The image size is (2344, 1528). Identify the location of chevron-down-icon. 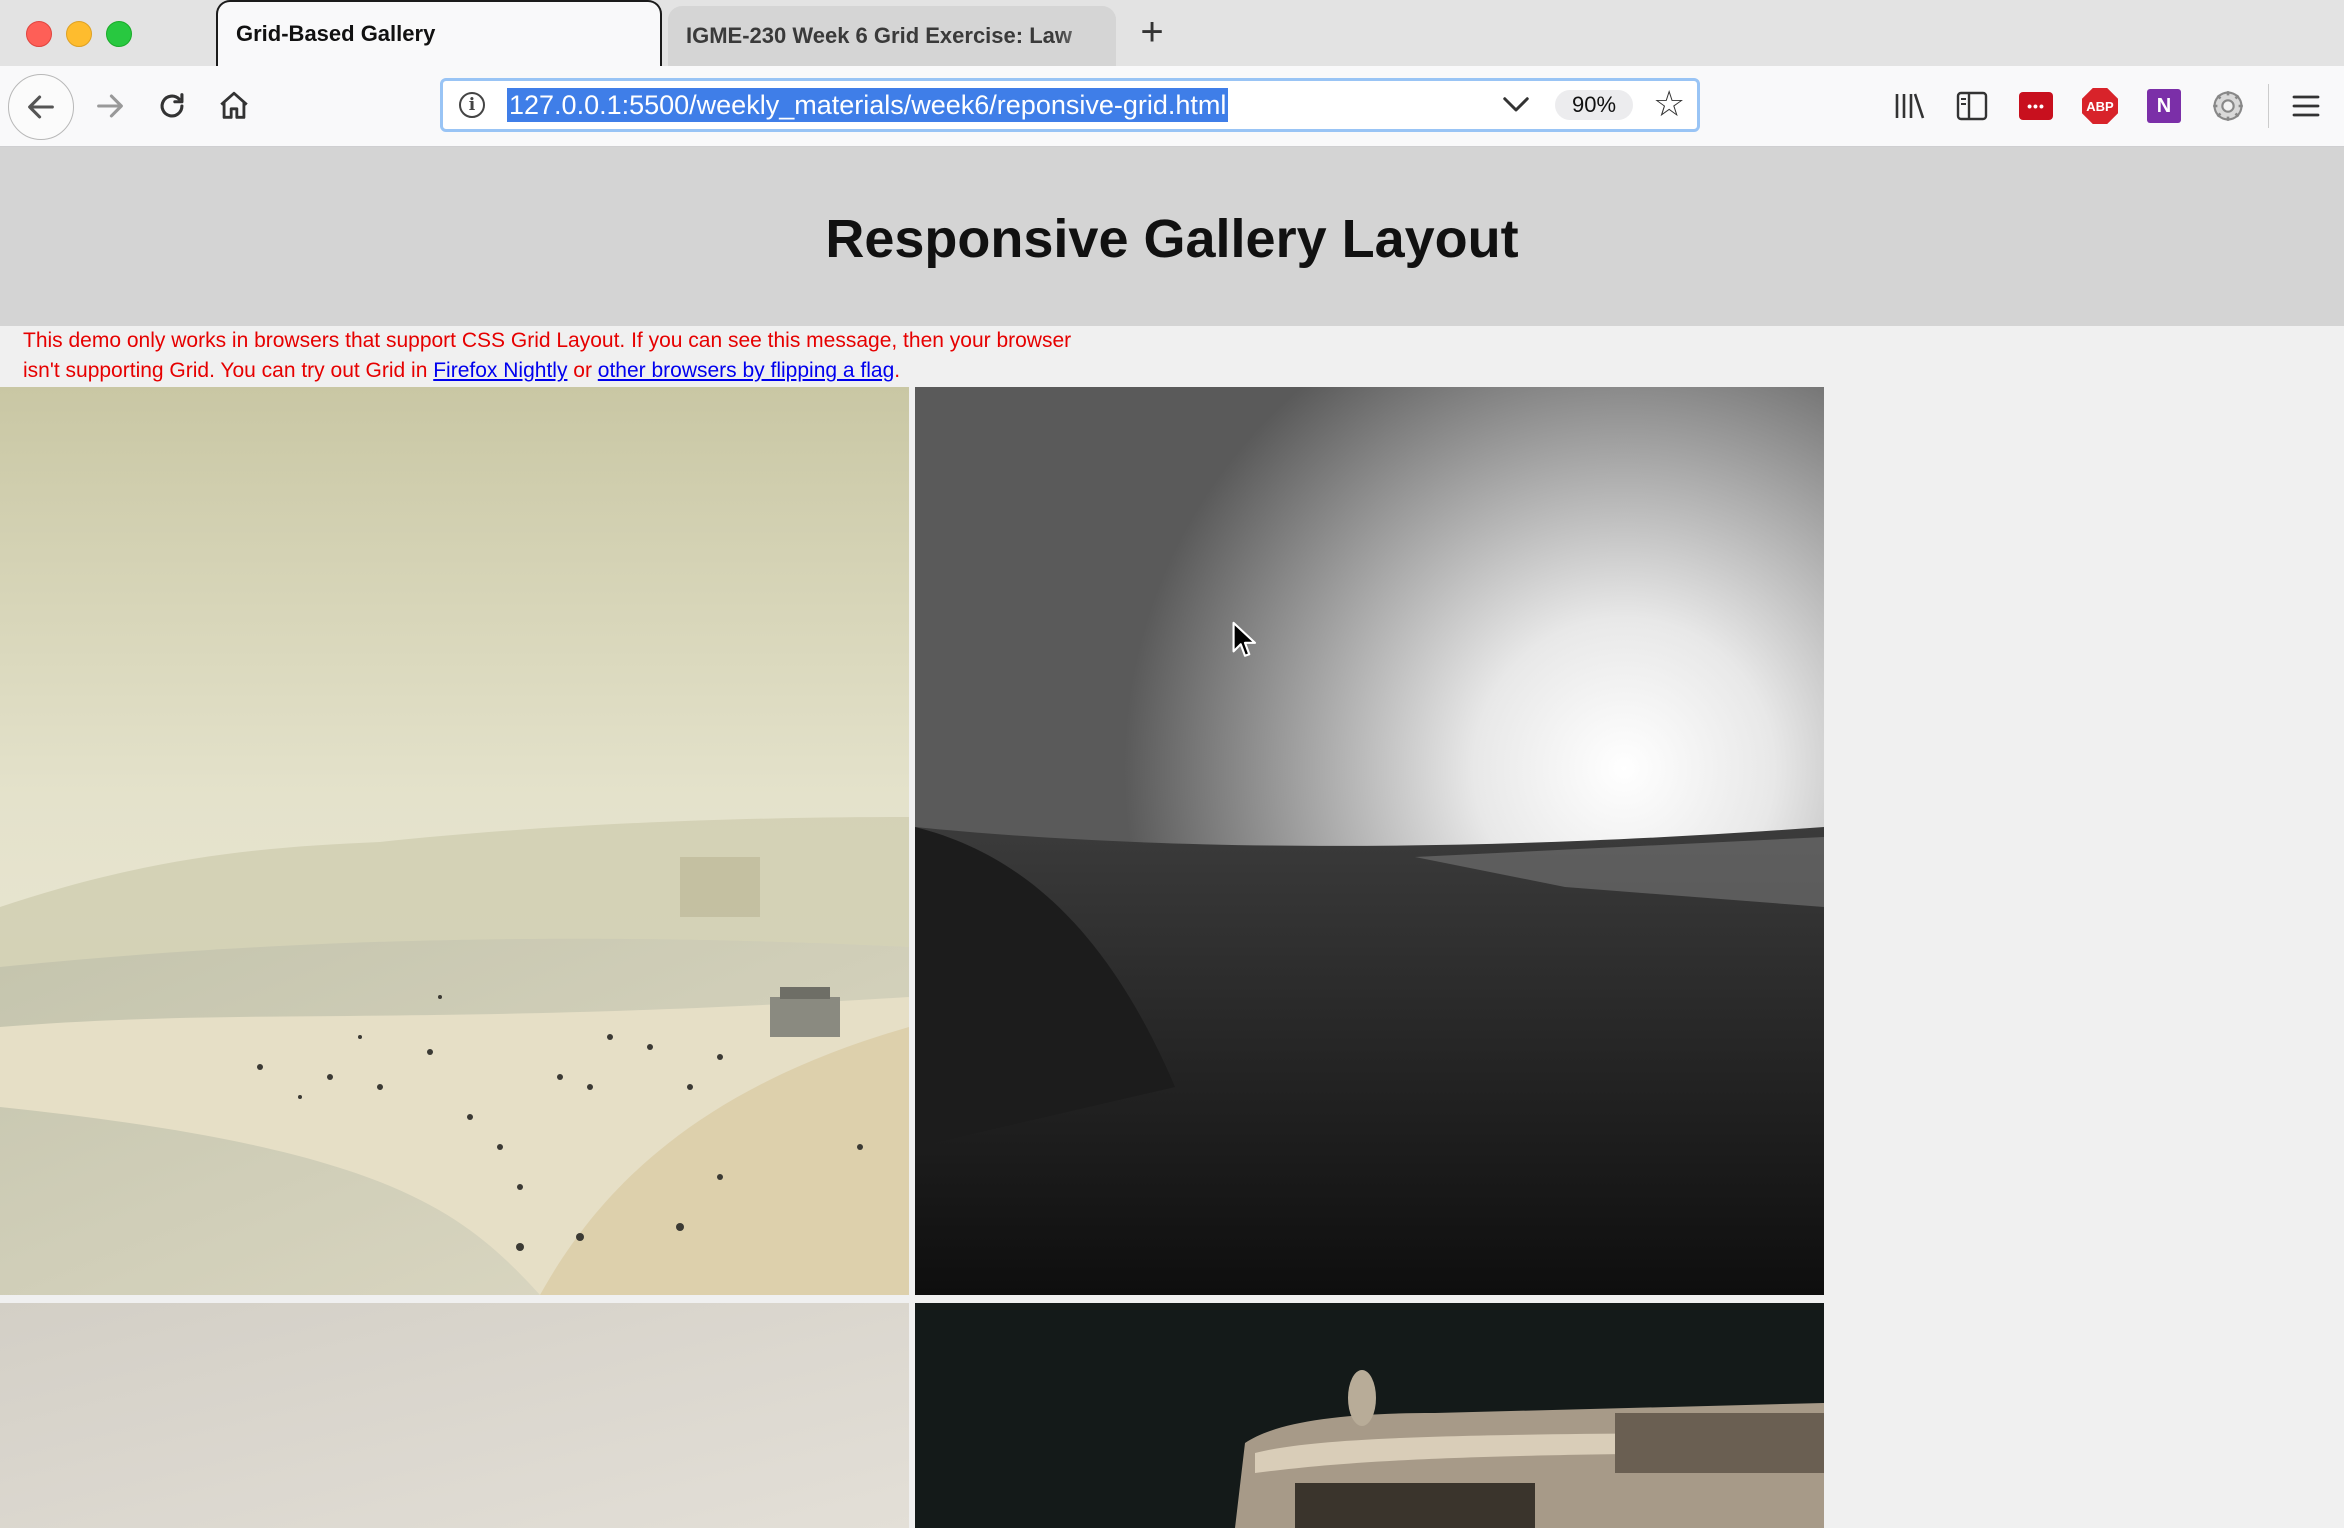
(1516, 105).